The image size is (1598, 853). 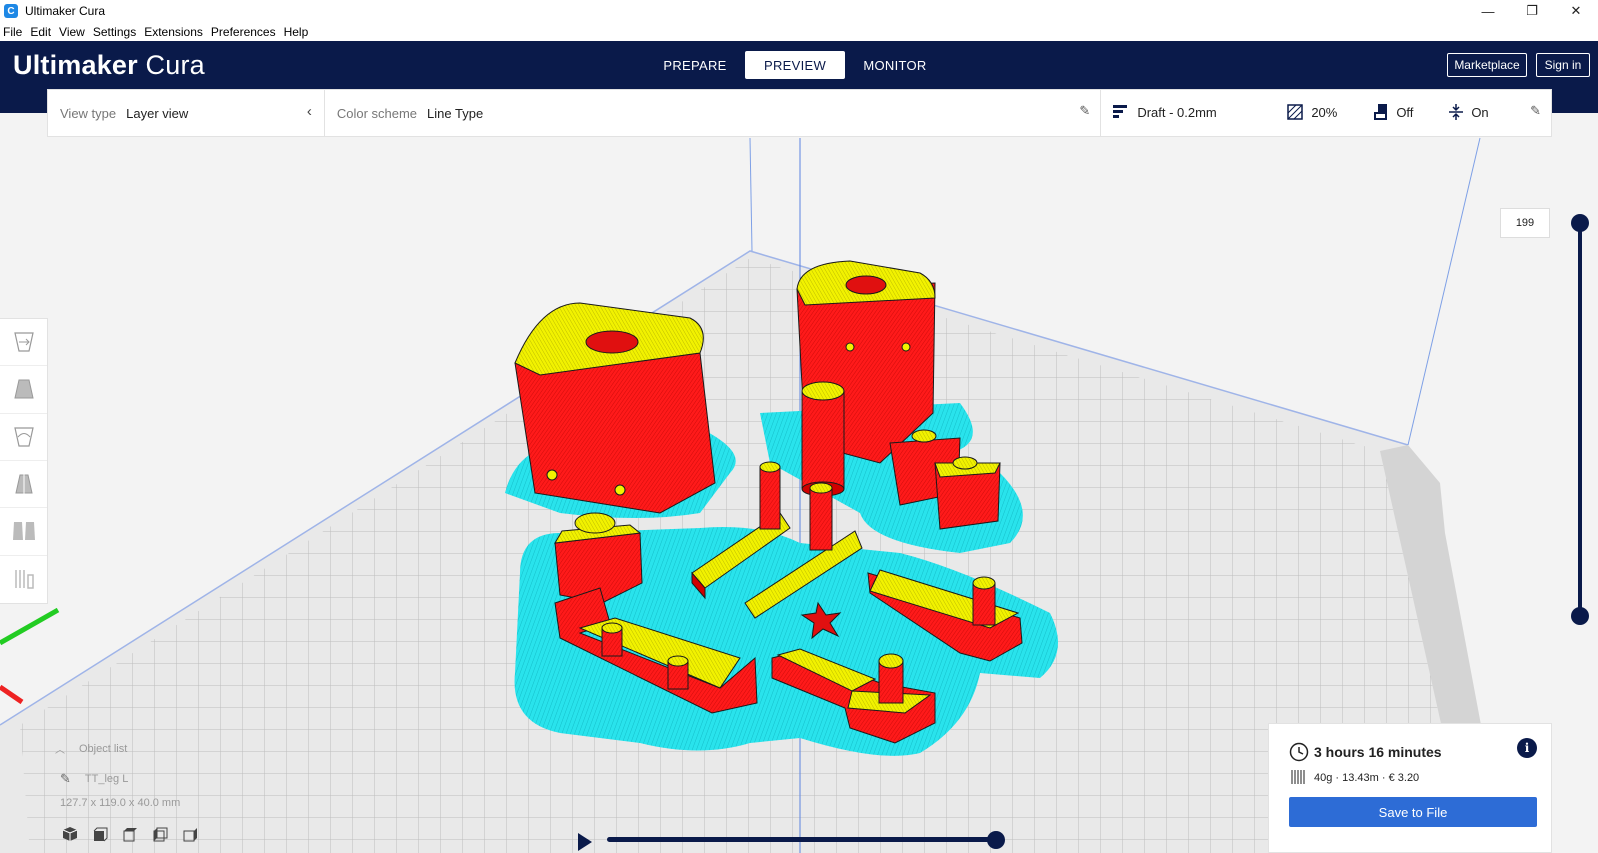 I want to click on color-scheme-selector: Color scheme Line Type ✎, so click(x=712, y=113).